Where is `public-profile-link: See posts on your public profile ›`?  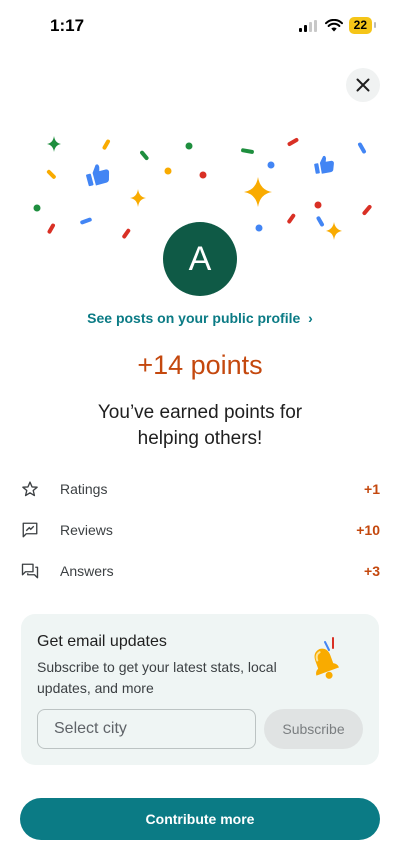 public-profile-link: See posts on your public profile › is located at coordinates (200, 318).